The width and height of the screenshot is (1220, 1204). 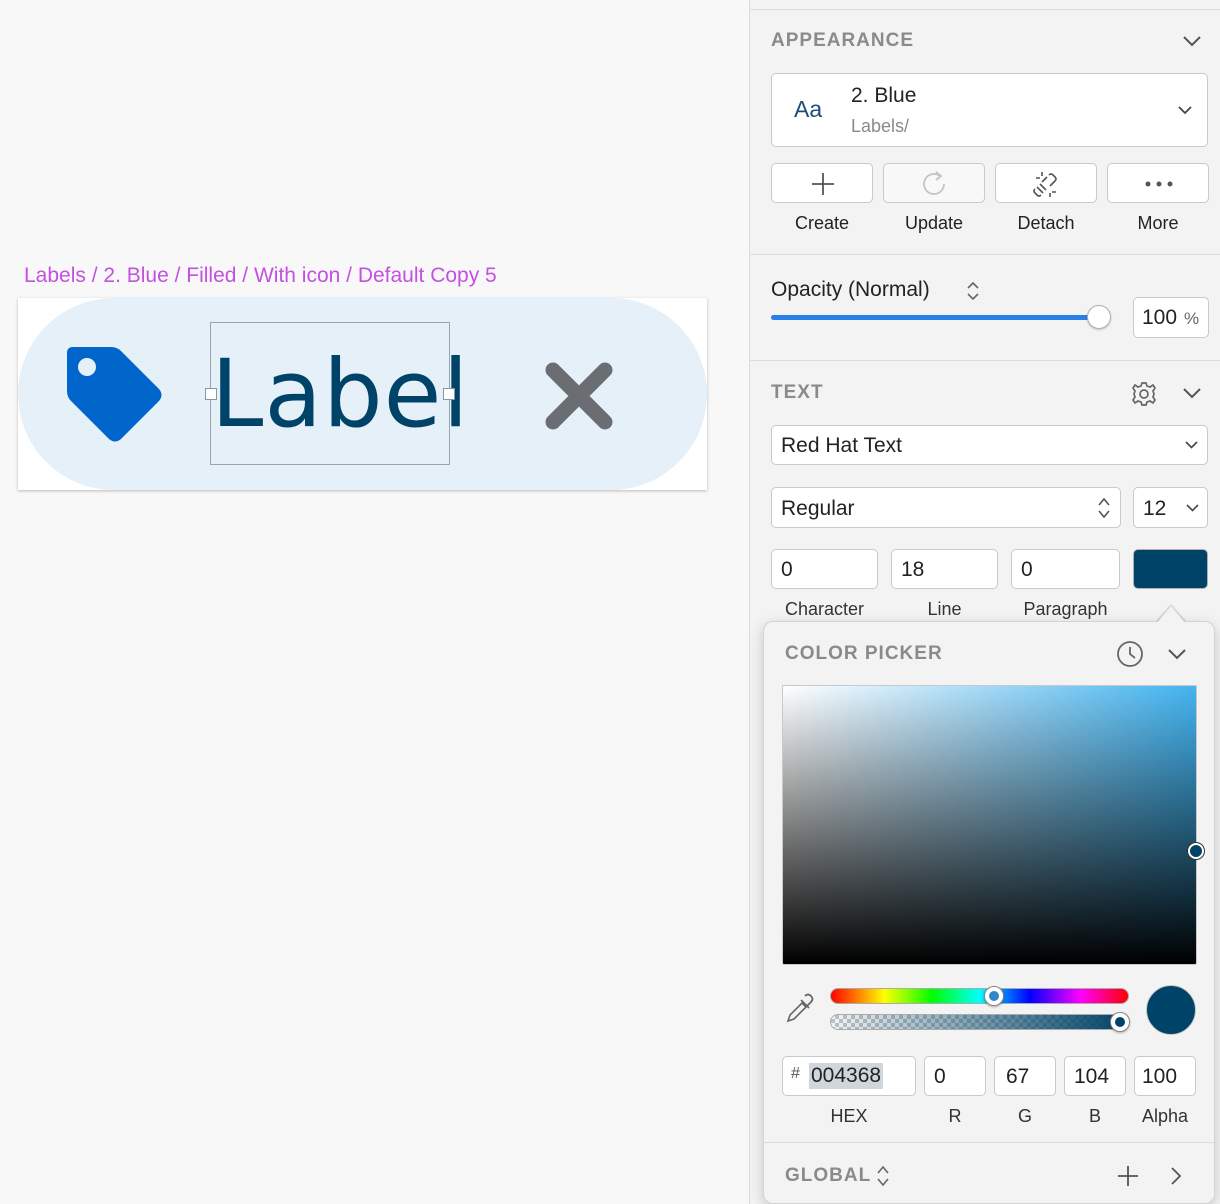 I want to click on red-input: 0, so click(x=955, y=1076).